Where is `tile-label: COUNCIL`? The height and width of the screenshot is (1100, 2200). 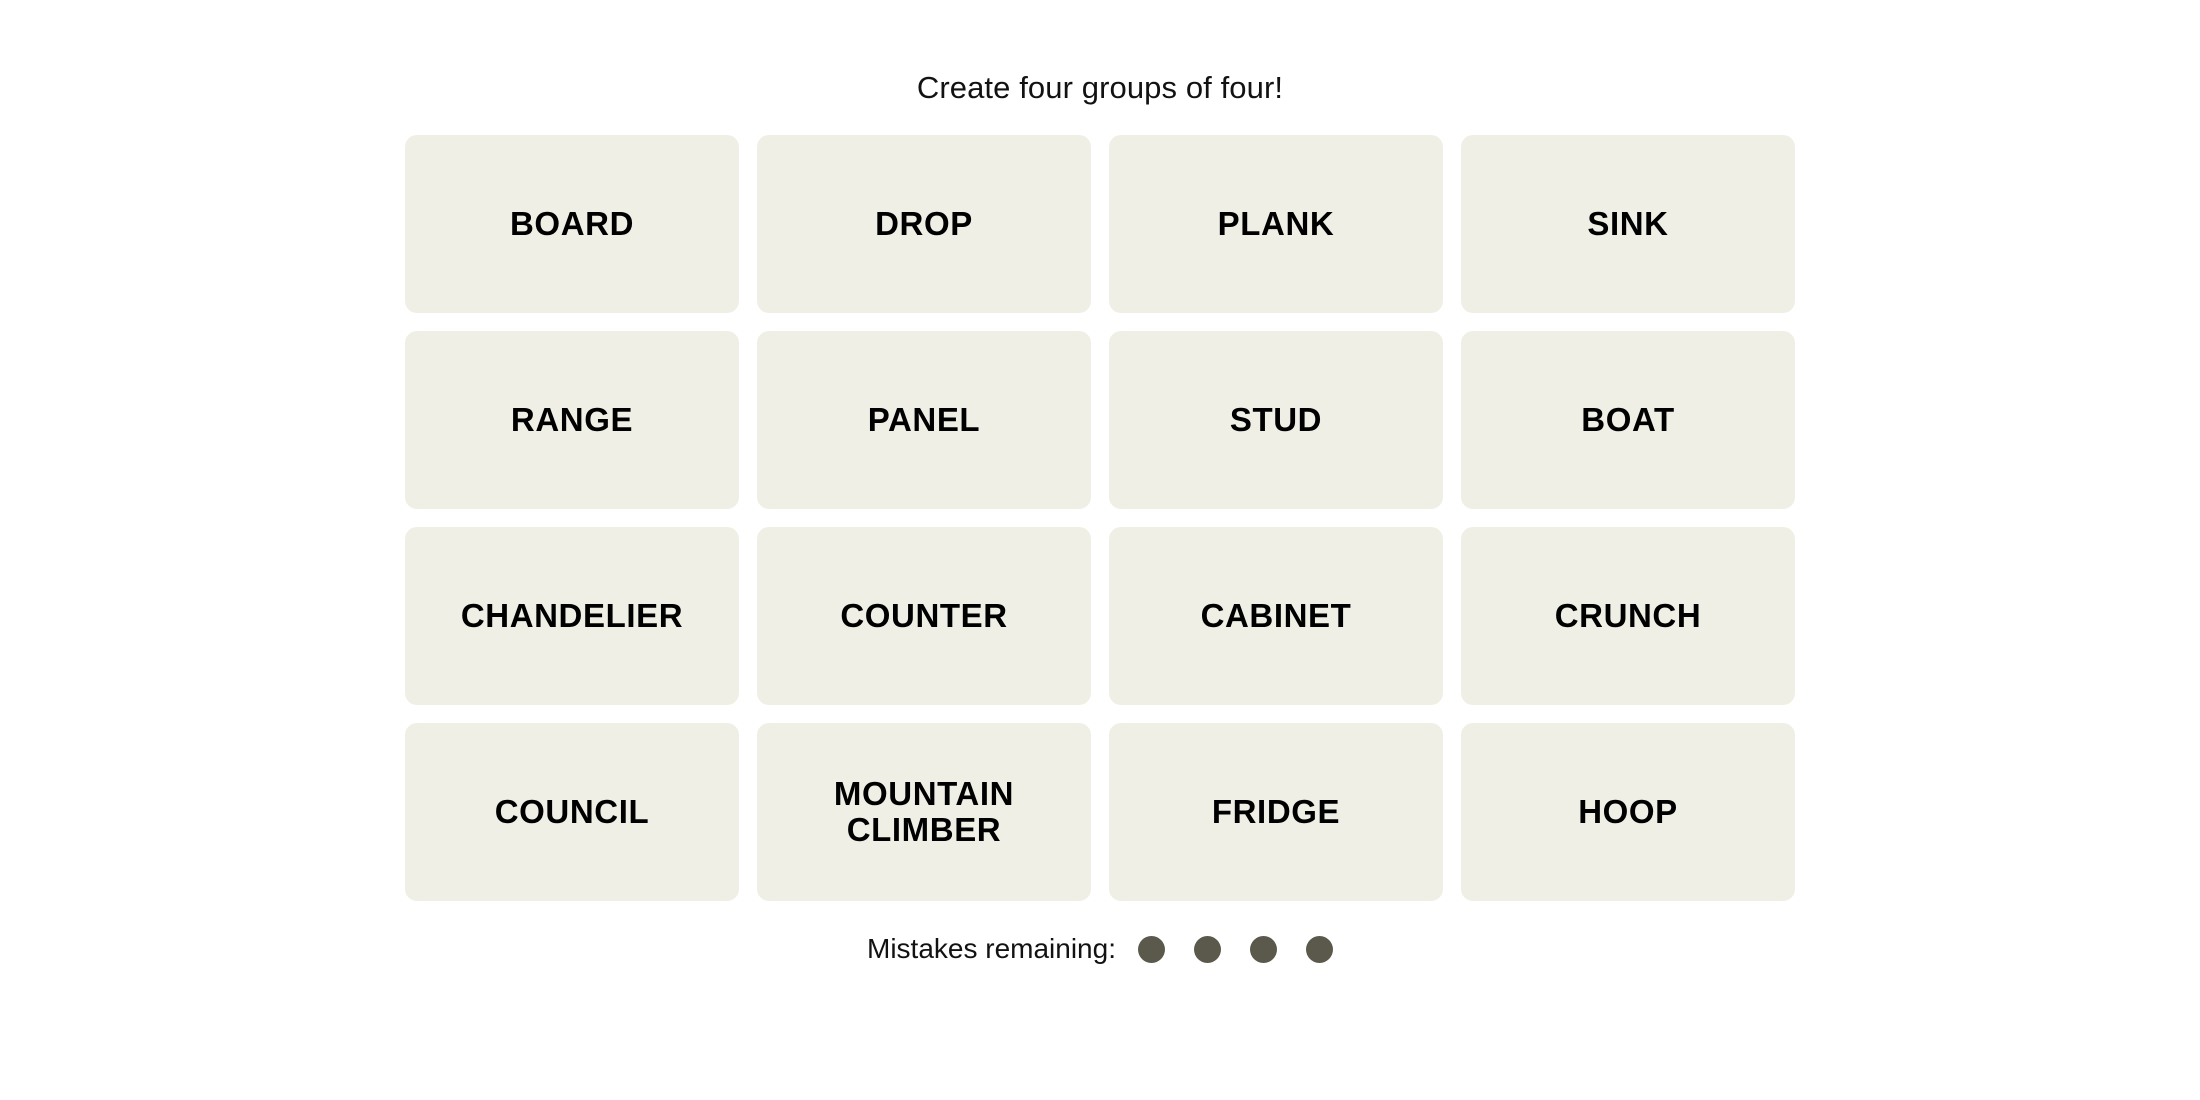 tile-label: COUNCIL is located at coordinates (572, 812).